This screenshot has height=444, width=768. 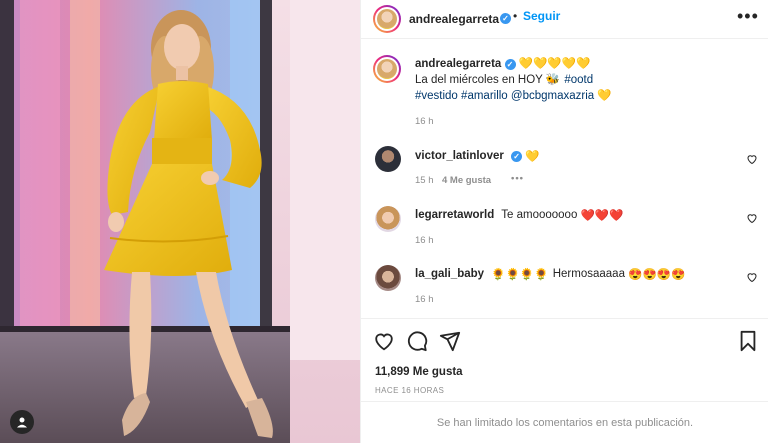 I want to click on comment-row: la_gali_baby 🌻🌻🌻🌻 Hermosaaaaa 😍😍😍😍, so click(x=550, y=274).